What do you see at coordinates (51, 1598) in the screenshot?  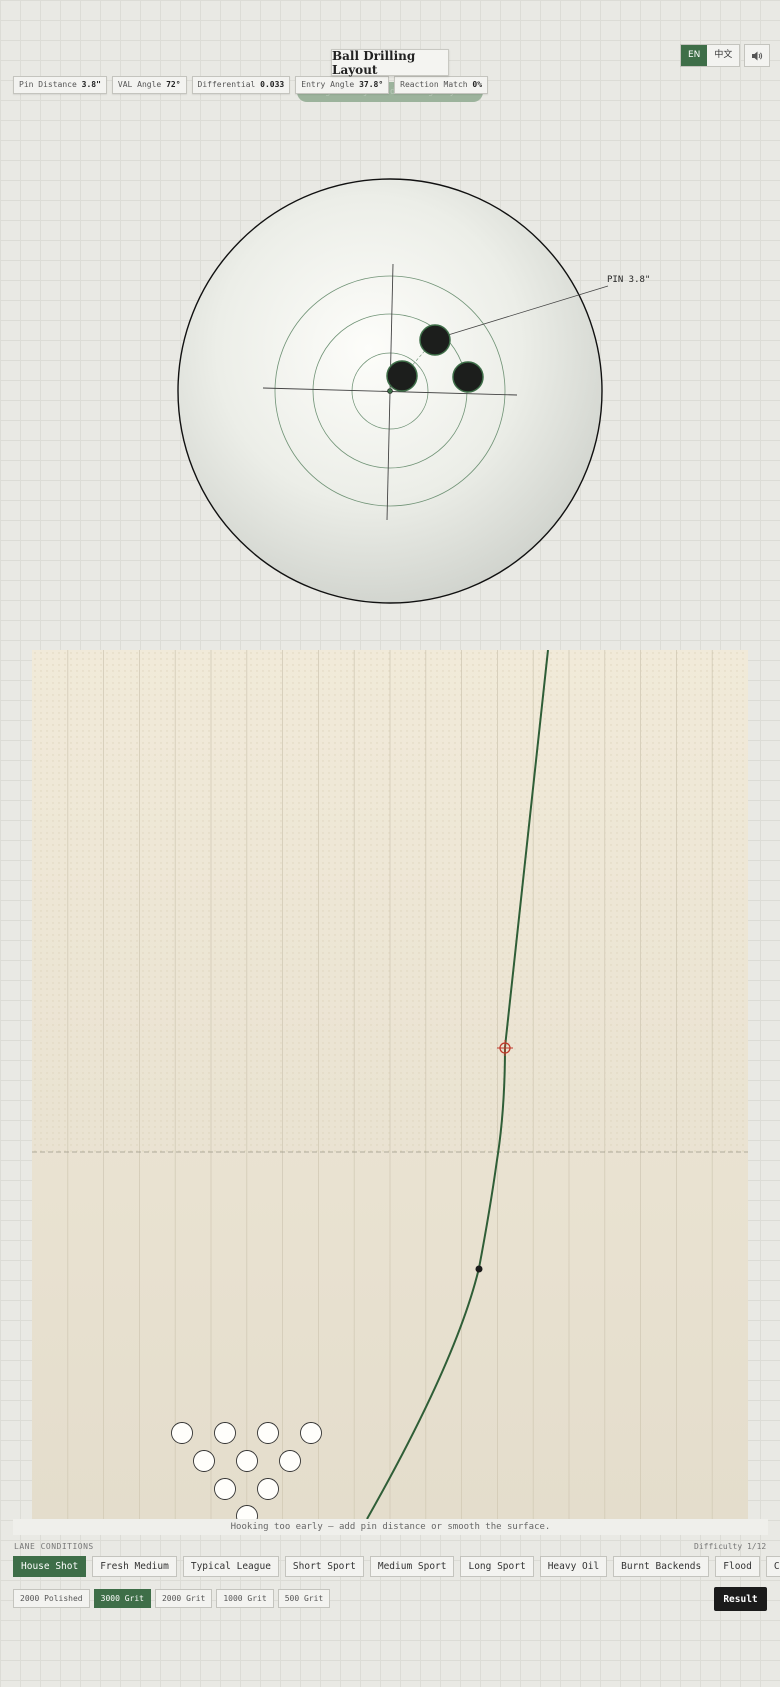 I see `surface-2000-polished: 2000 Polished` at bounding box center [51, 1598].